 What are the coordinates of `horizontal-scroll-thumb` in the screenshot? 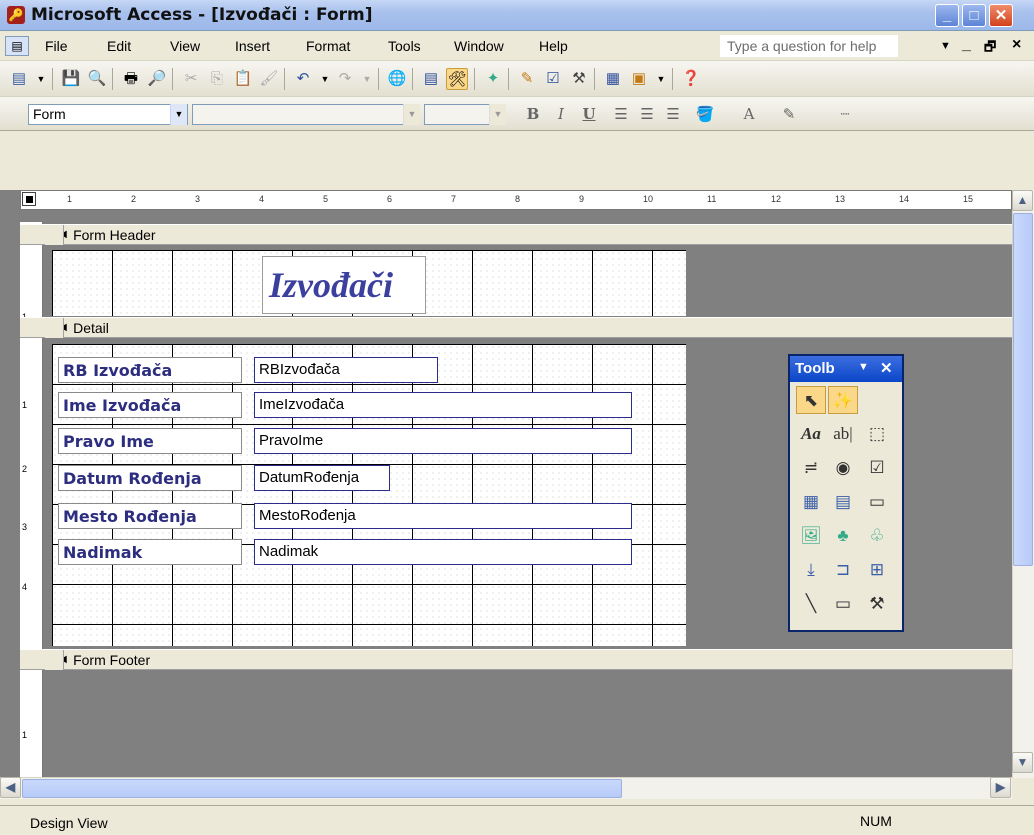 It's located at (322, 788).